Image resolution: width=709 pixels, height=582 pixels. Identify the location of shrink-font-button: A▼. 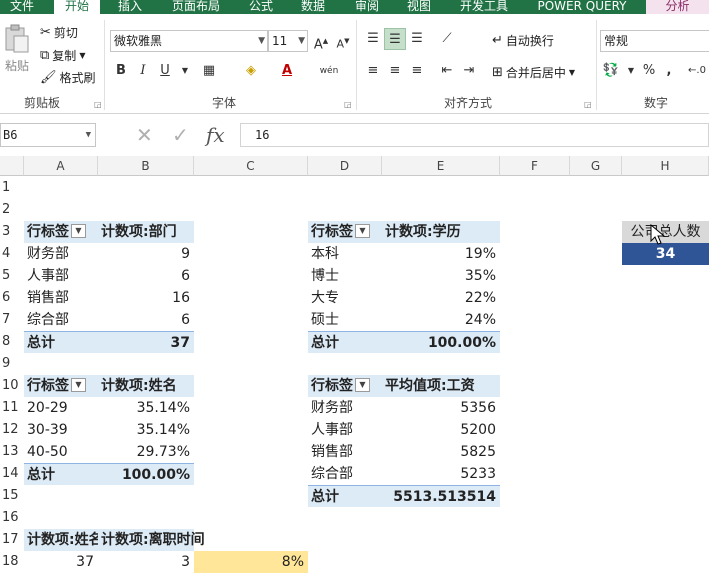
(343, 41).